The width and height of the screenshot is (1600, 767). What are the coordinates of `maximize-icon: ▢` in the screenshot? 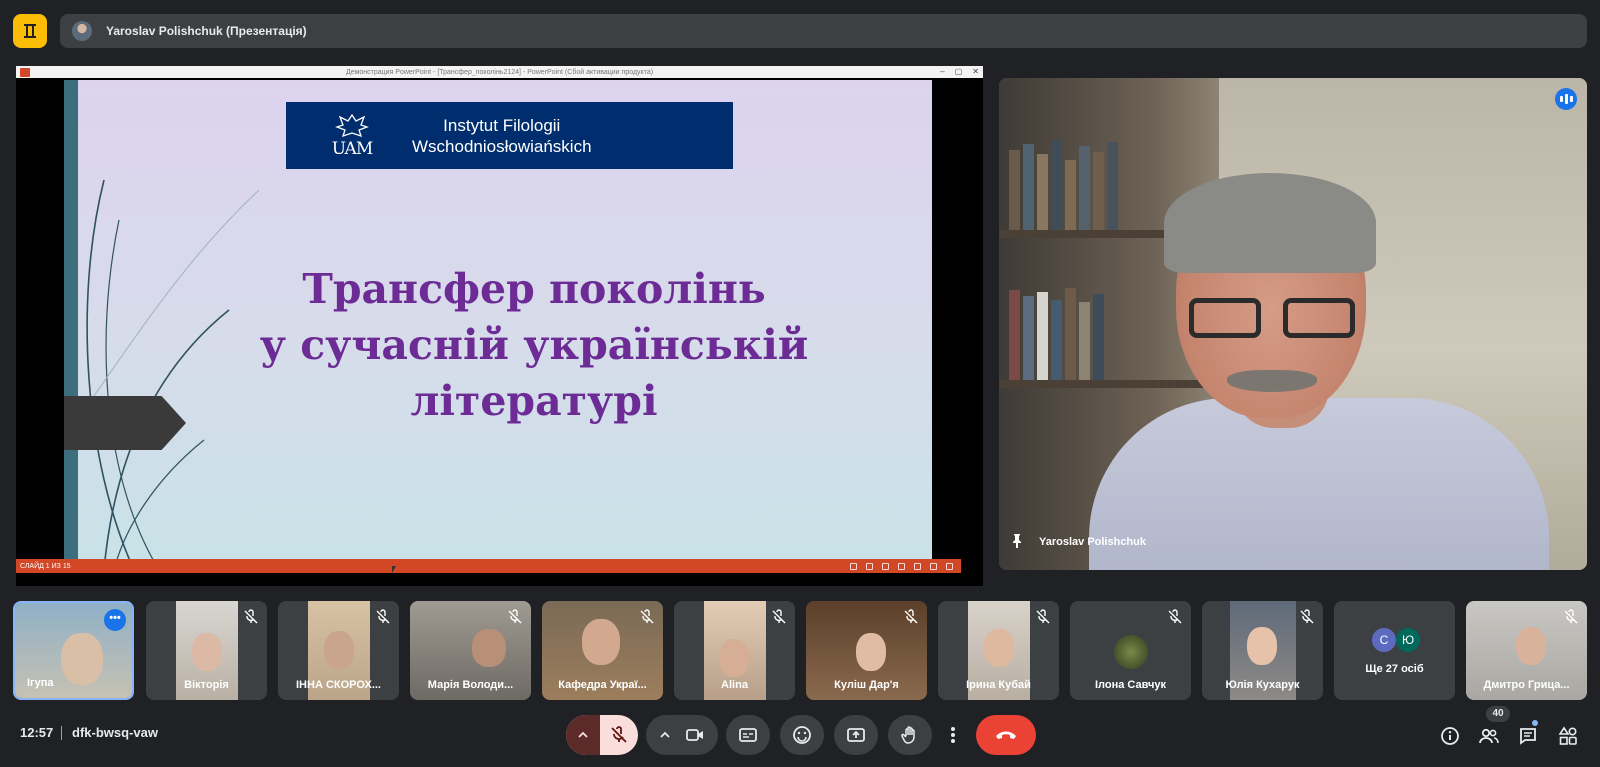 It's located at (958, 71).